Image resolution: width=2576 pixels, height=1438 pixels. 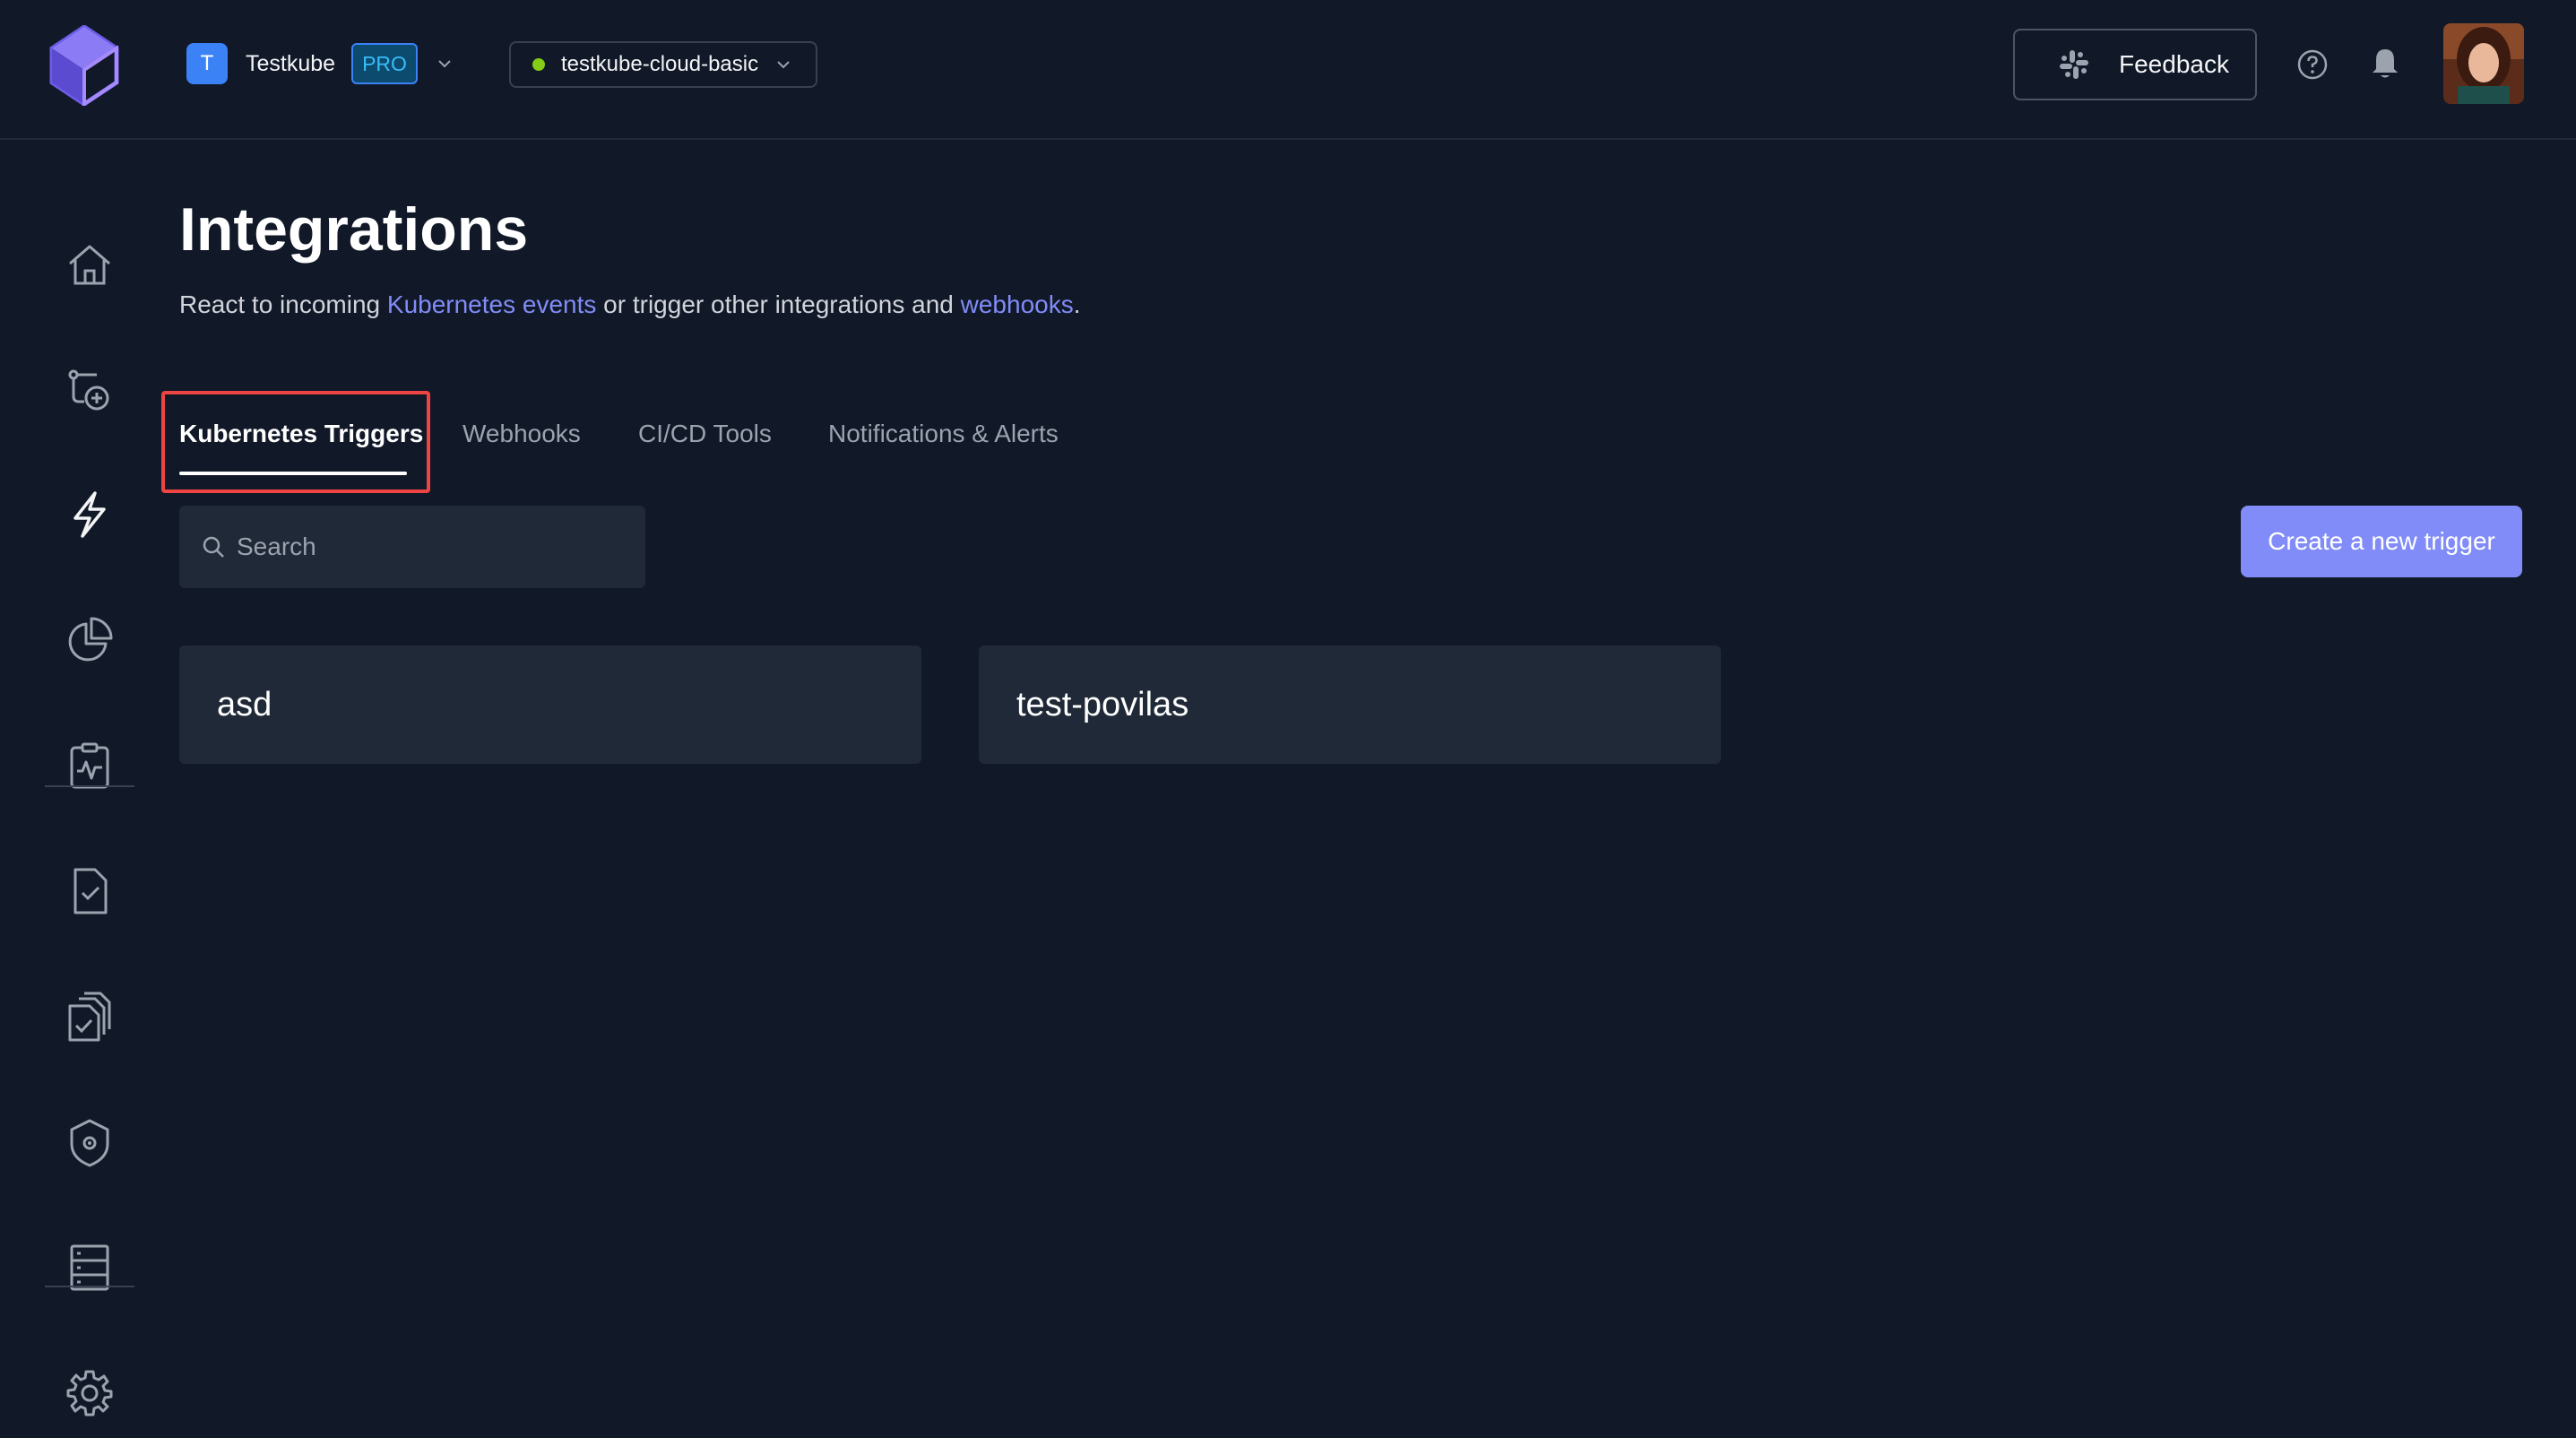 I want to click on org-name: Testkube, so click(x=291, y=63).